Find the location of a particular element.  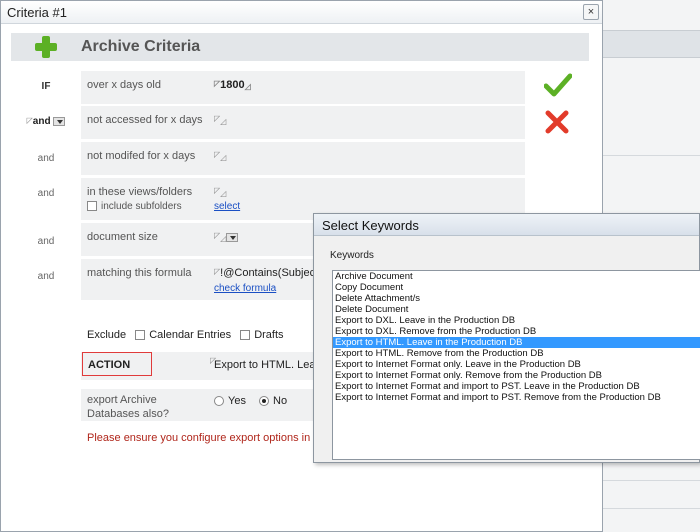

action-label: ACTION is located at coordinates (117, 364).